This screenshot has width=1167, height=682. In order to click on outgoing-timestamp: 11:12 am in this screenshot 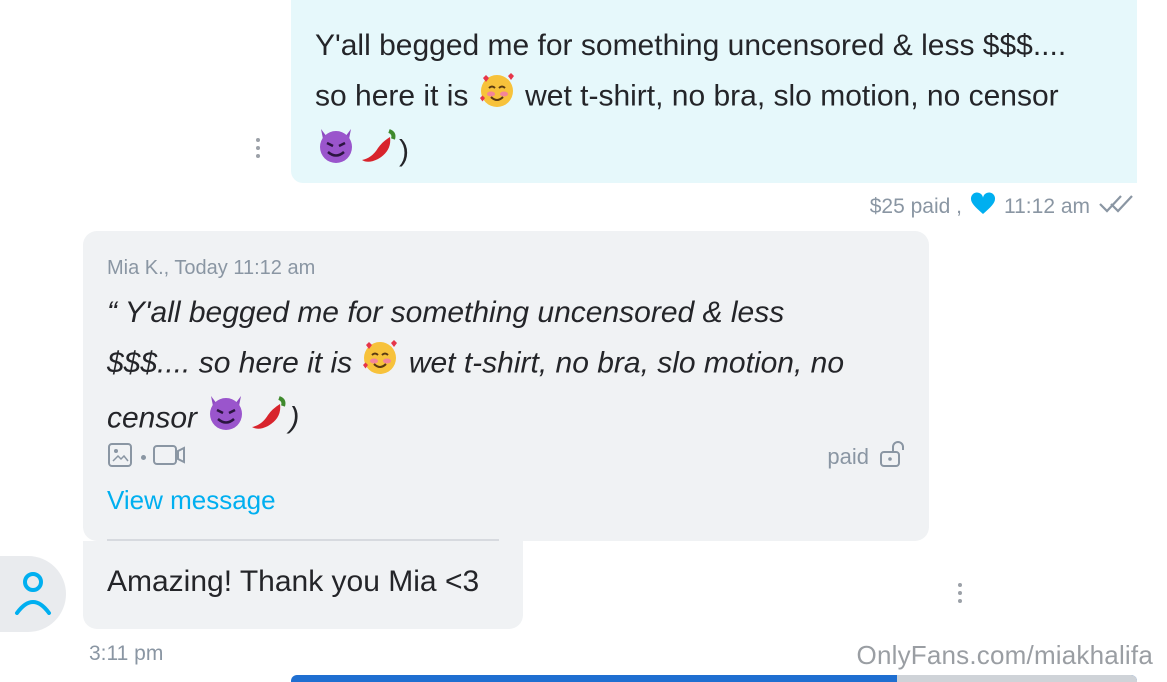, I will do `click(1047, 206)`.